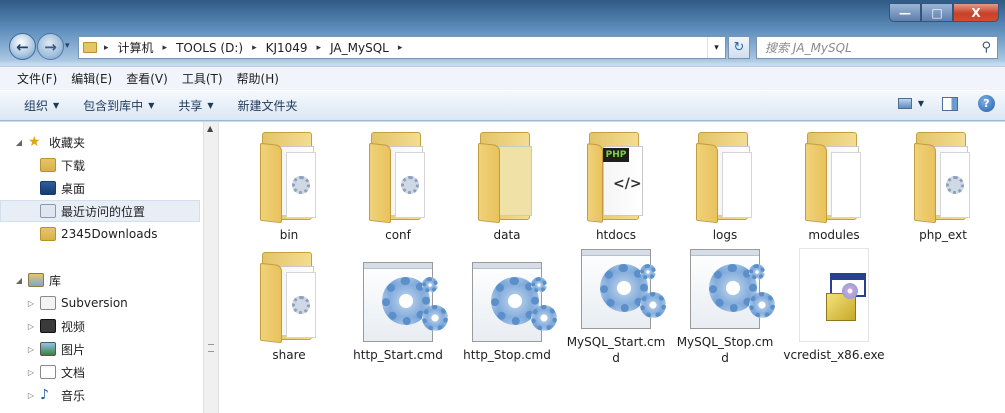 The height and width of the screenshot is (413, 1005). I want to click on menu-view: 查看(V), so click(147, 78).